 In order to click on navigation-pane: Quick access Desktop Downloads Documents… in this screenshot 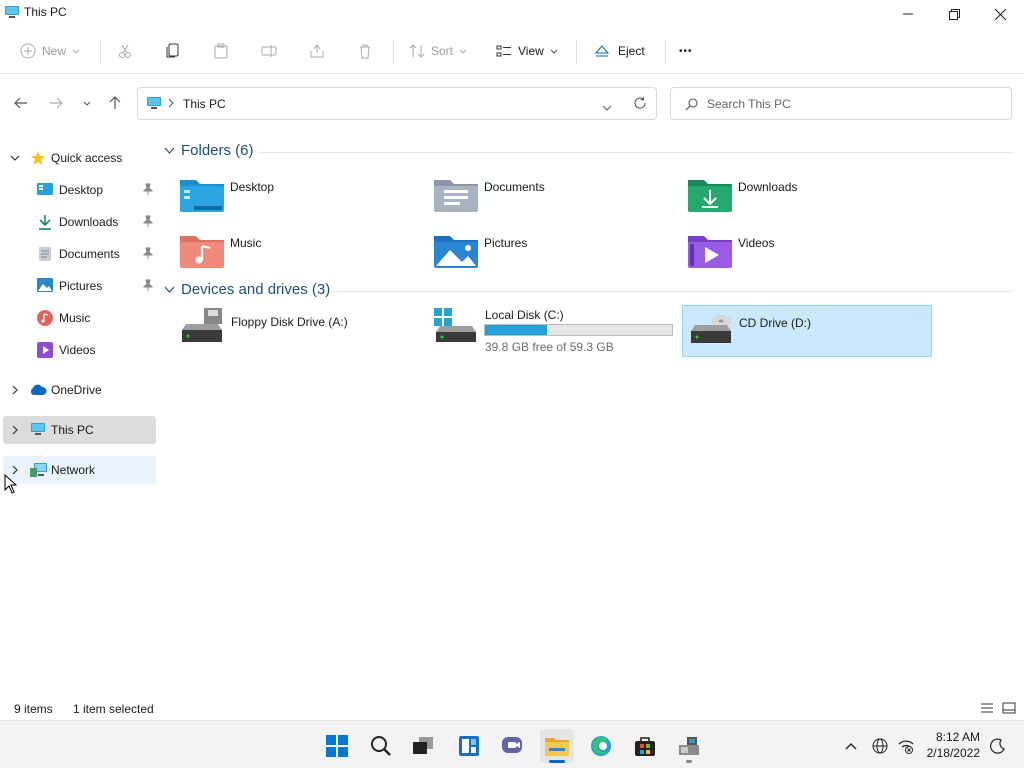, I will do `click(79, 417)`.